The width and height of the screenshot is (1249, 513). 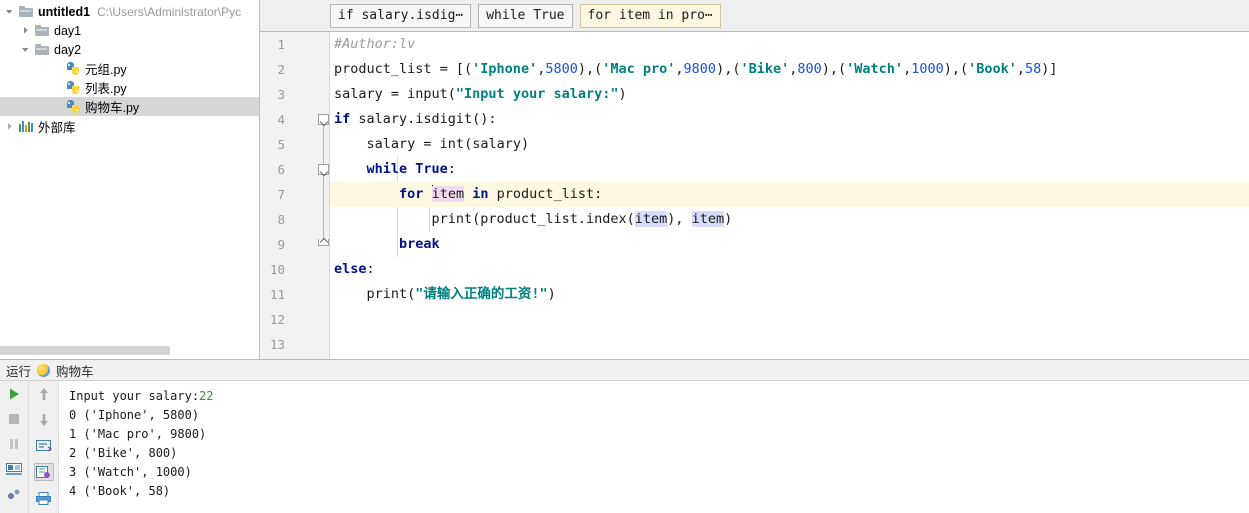 I want to click on code-token: salary.isdigit():, so click(x=423, y=119).